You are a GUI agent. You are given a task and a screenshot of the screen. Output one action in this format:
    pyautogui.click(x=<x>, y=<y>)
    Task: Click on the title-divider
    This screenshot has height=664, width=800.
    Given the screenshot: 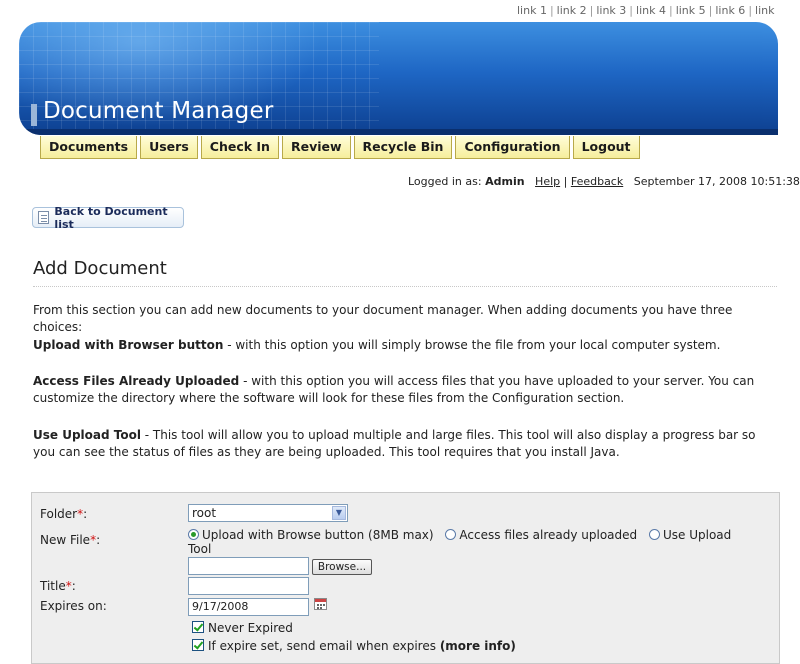 What is the action you would take?
    pyautogui.click(x=405, y=286)
    